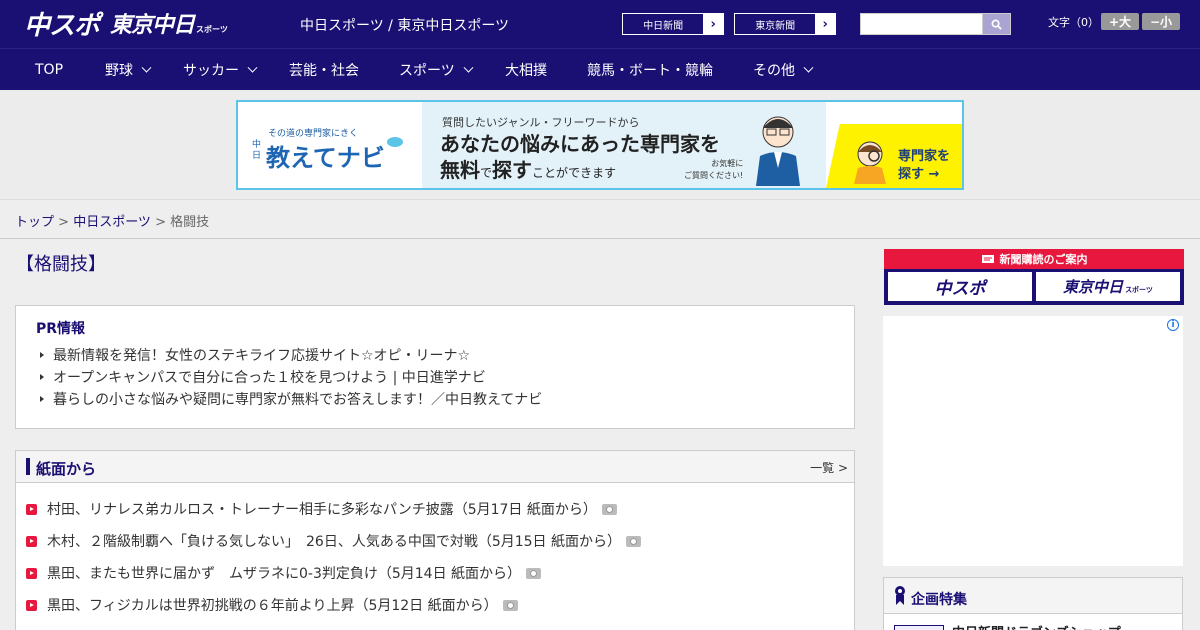 This screenshot has height=630, width=1200. Describe the element at coordinates (1034, 277) in the screenshot. I see `subscription-box: 新聞購読のご案内 中スポ 東京中日 スポーツ` at that location.